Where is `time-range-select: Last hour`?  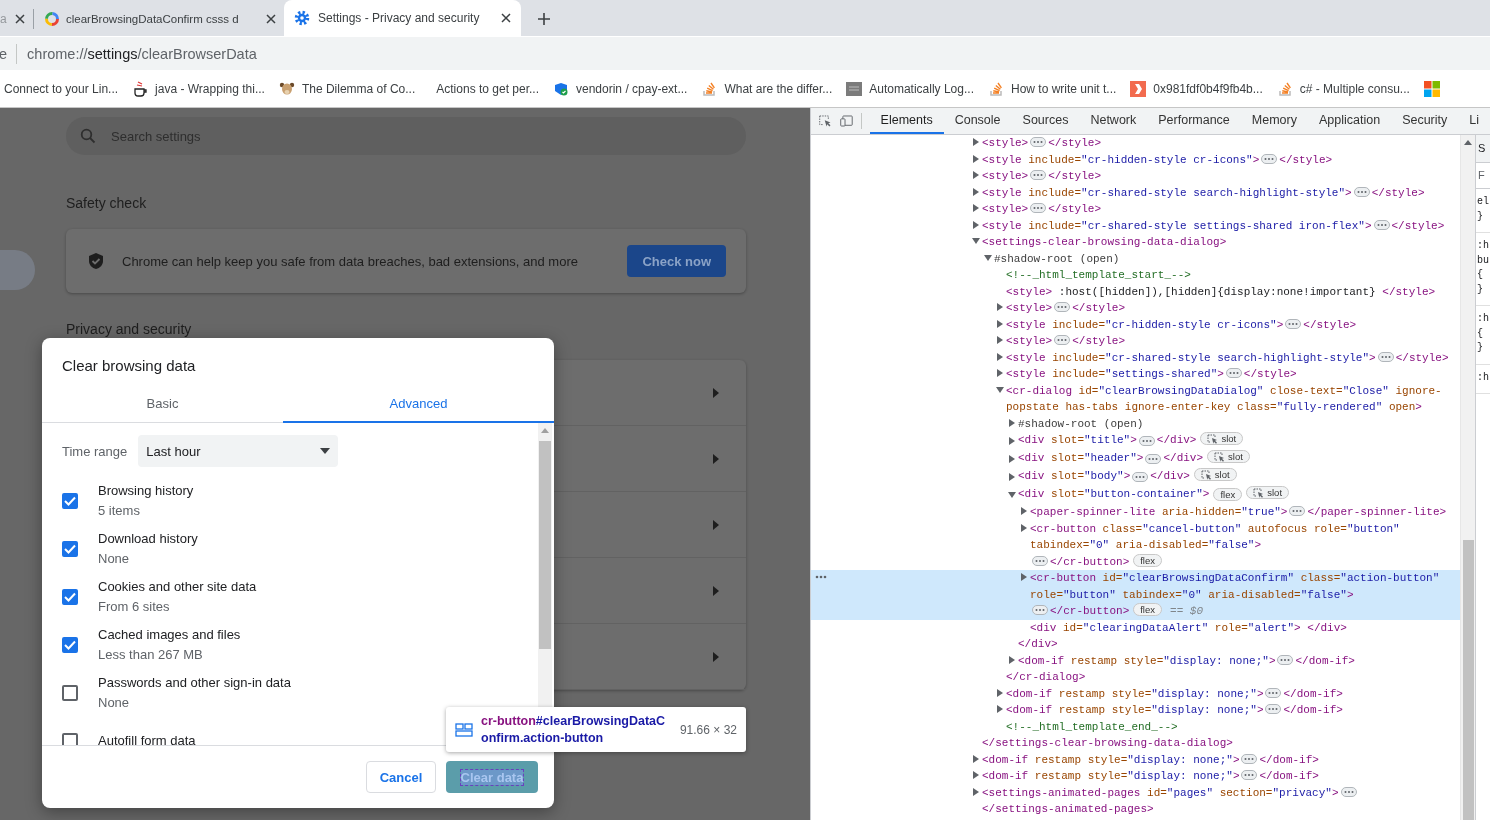
time-range-select: Last hour is located at coordinates (238, 451).